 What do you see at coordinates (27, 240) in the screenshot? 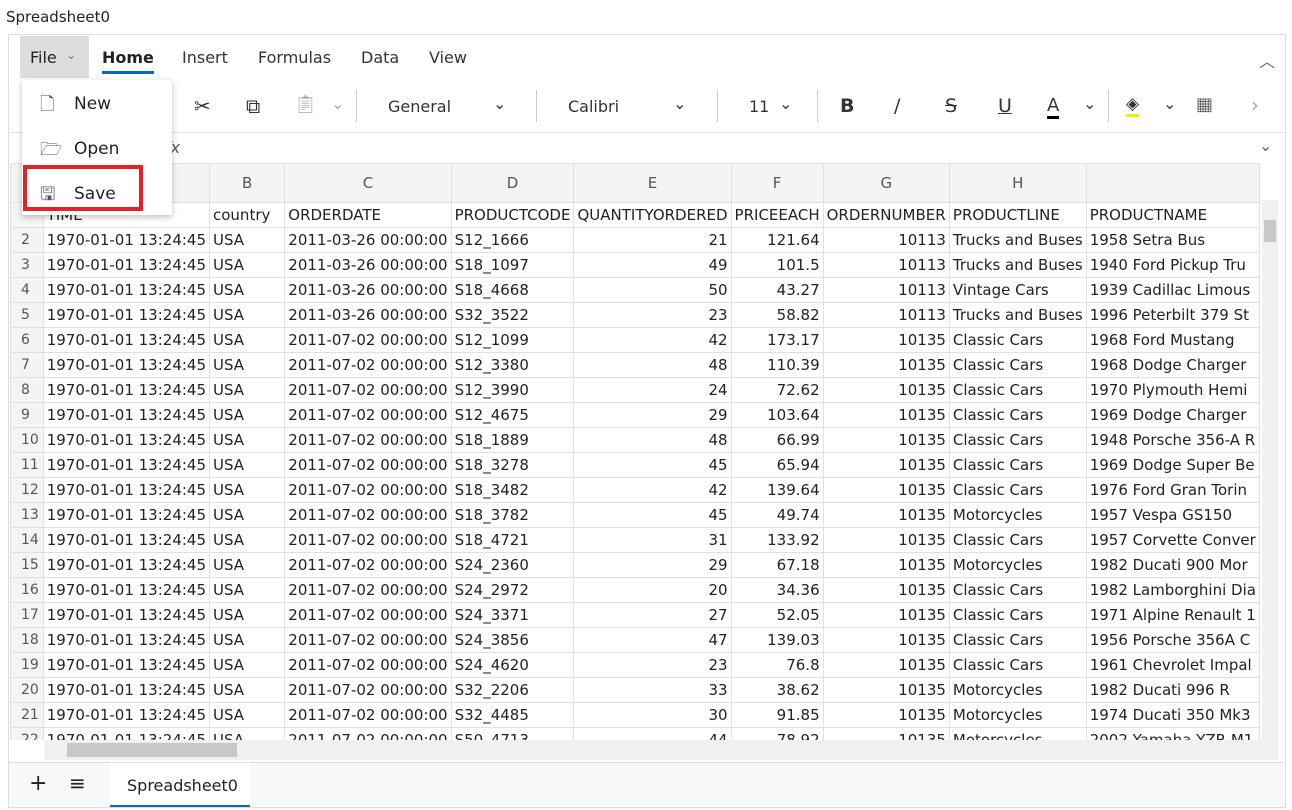
I see `row-header: 2` at bounding box center [27, 240].